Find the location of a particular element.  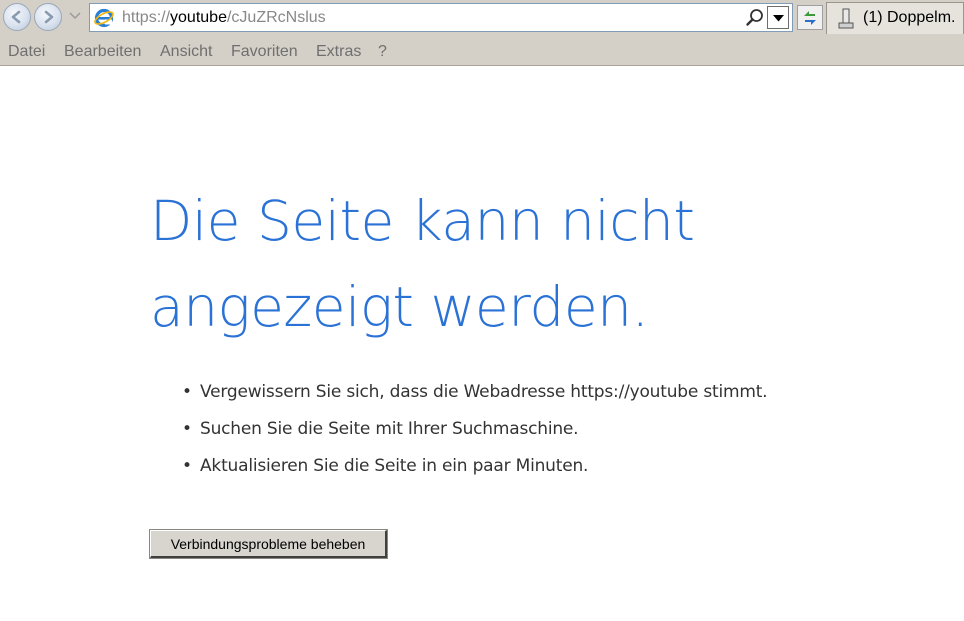

menu-item-extras: Extras is located at coordinates (338, 52).